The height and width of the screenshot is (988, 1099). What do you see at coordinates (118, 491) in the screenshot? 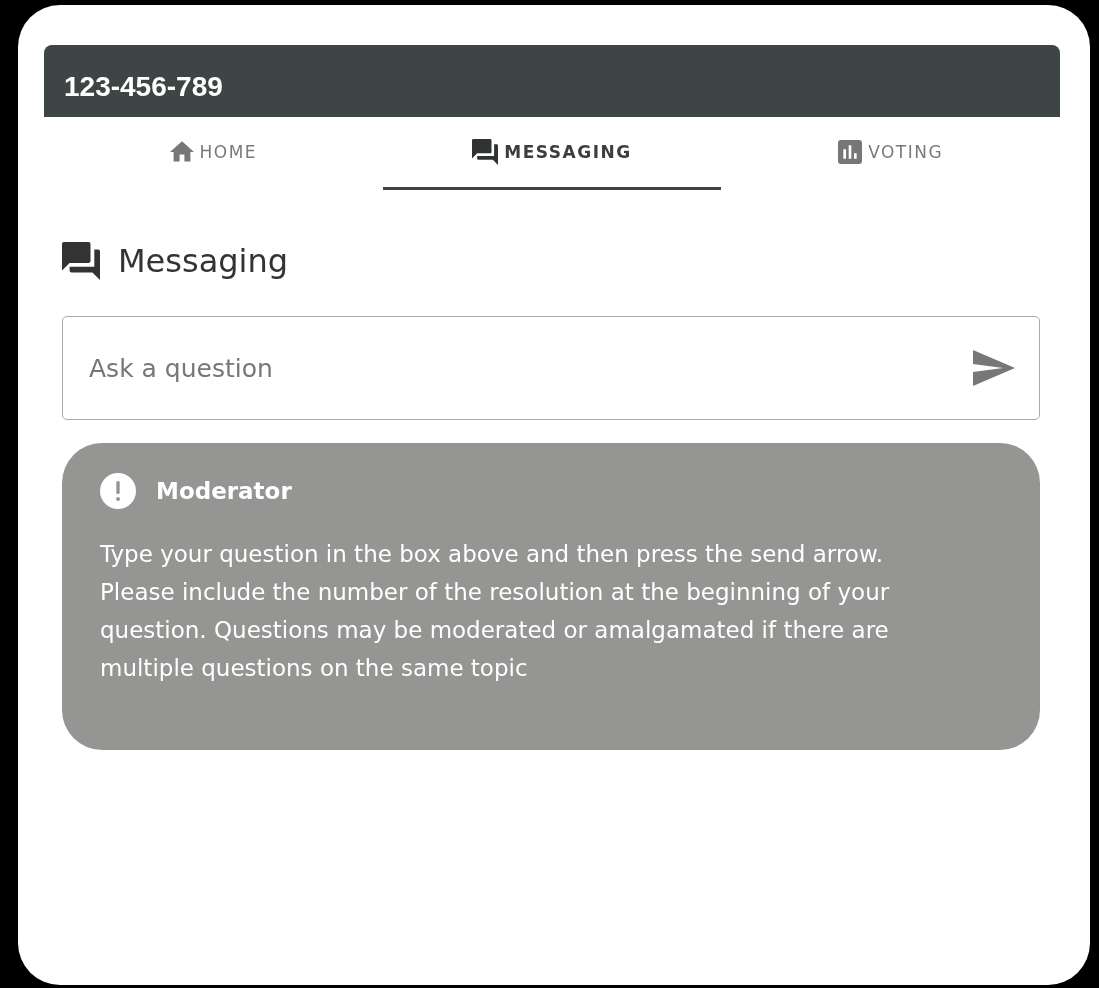
I see `exclamation-icon` at bounding box center [118, 491].